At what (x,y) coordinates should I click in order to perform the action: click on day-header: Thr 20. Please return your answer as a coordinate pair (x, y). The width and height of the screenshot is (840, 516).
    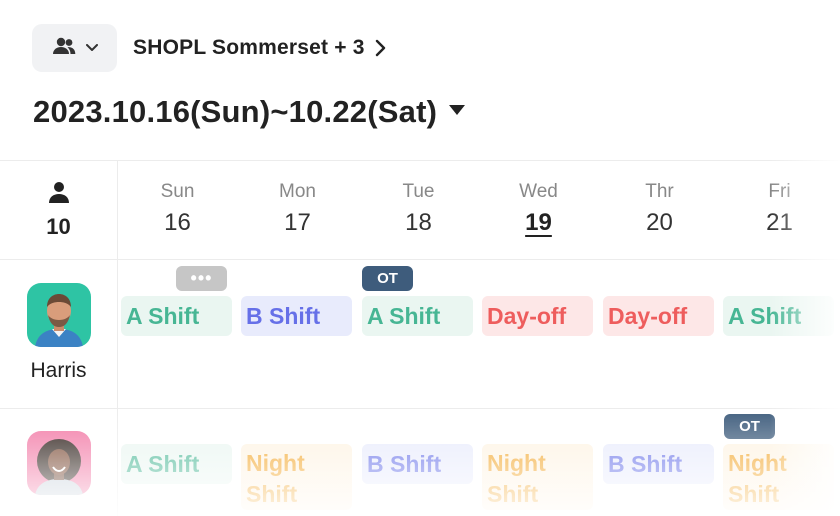
    Looking at the image, I should click on (659, 210).